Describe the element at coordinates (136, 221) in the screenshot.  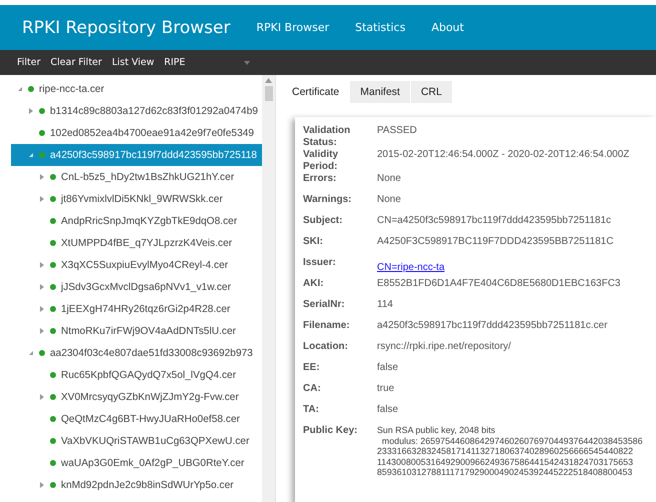
I see `tree-item: AndpRricSnpJmqKYZgbTkE9dqO8.cer` at that location.